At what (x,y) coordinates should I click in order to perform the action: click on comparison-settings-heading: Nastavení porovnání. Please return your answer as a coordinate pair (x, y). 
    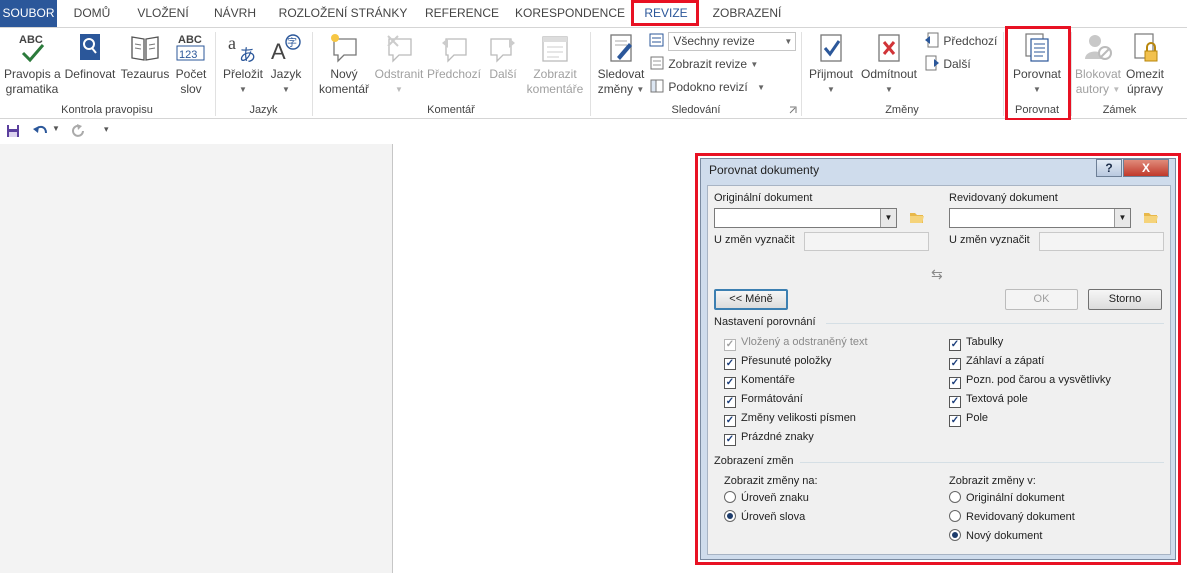
    Looking at the image, I should click on (765, 322).